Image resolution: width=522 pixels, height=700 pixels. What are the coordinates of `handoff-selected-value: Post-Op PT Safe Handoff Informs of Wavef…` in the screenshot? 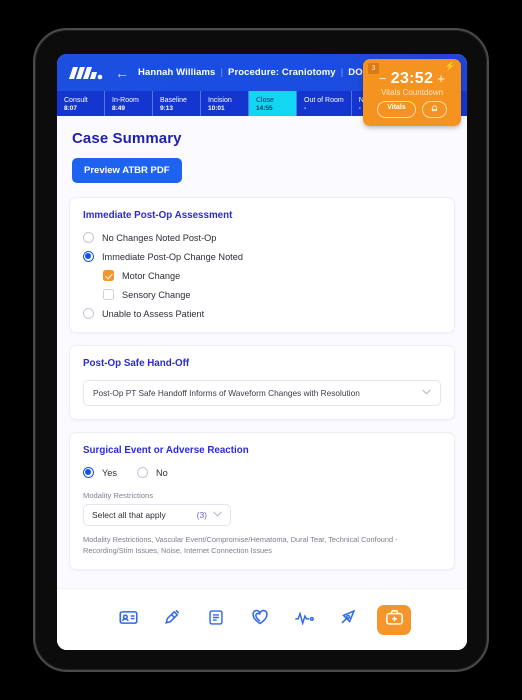 It's located at (226, 393).